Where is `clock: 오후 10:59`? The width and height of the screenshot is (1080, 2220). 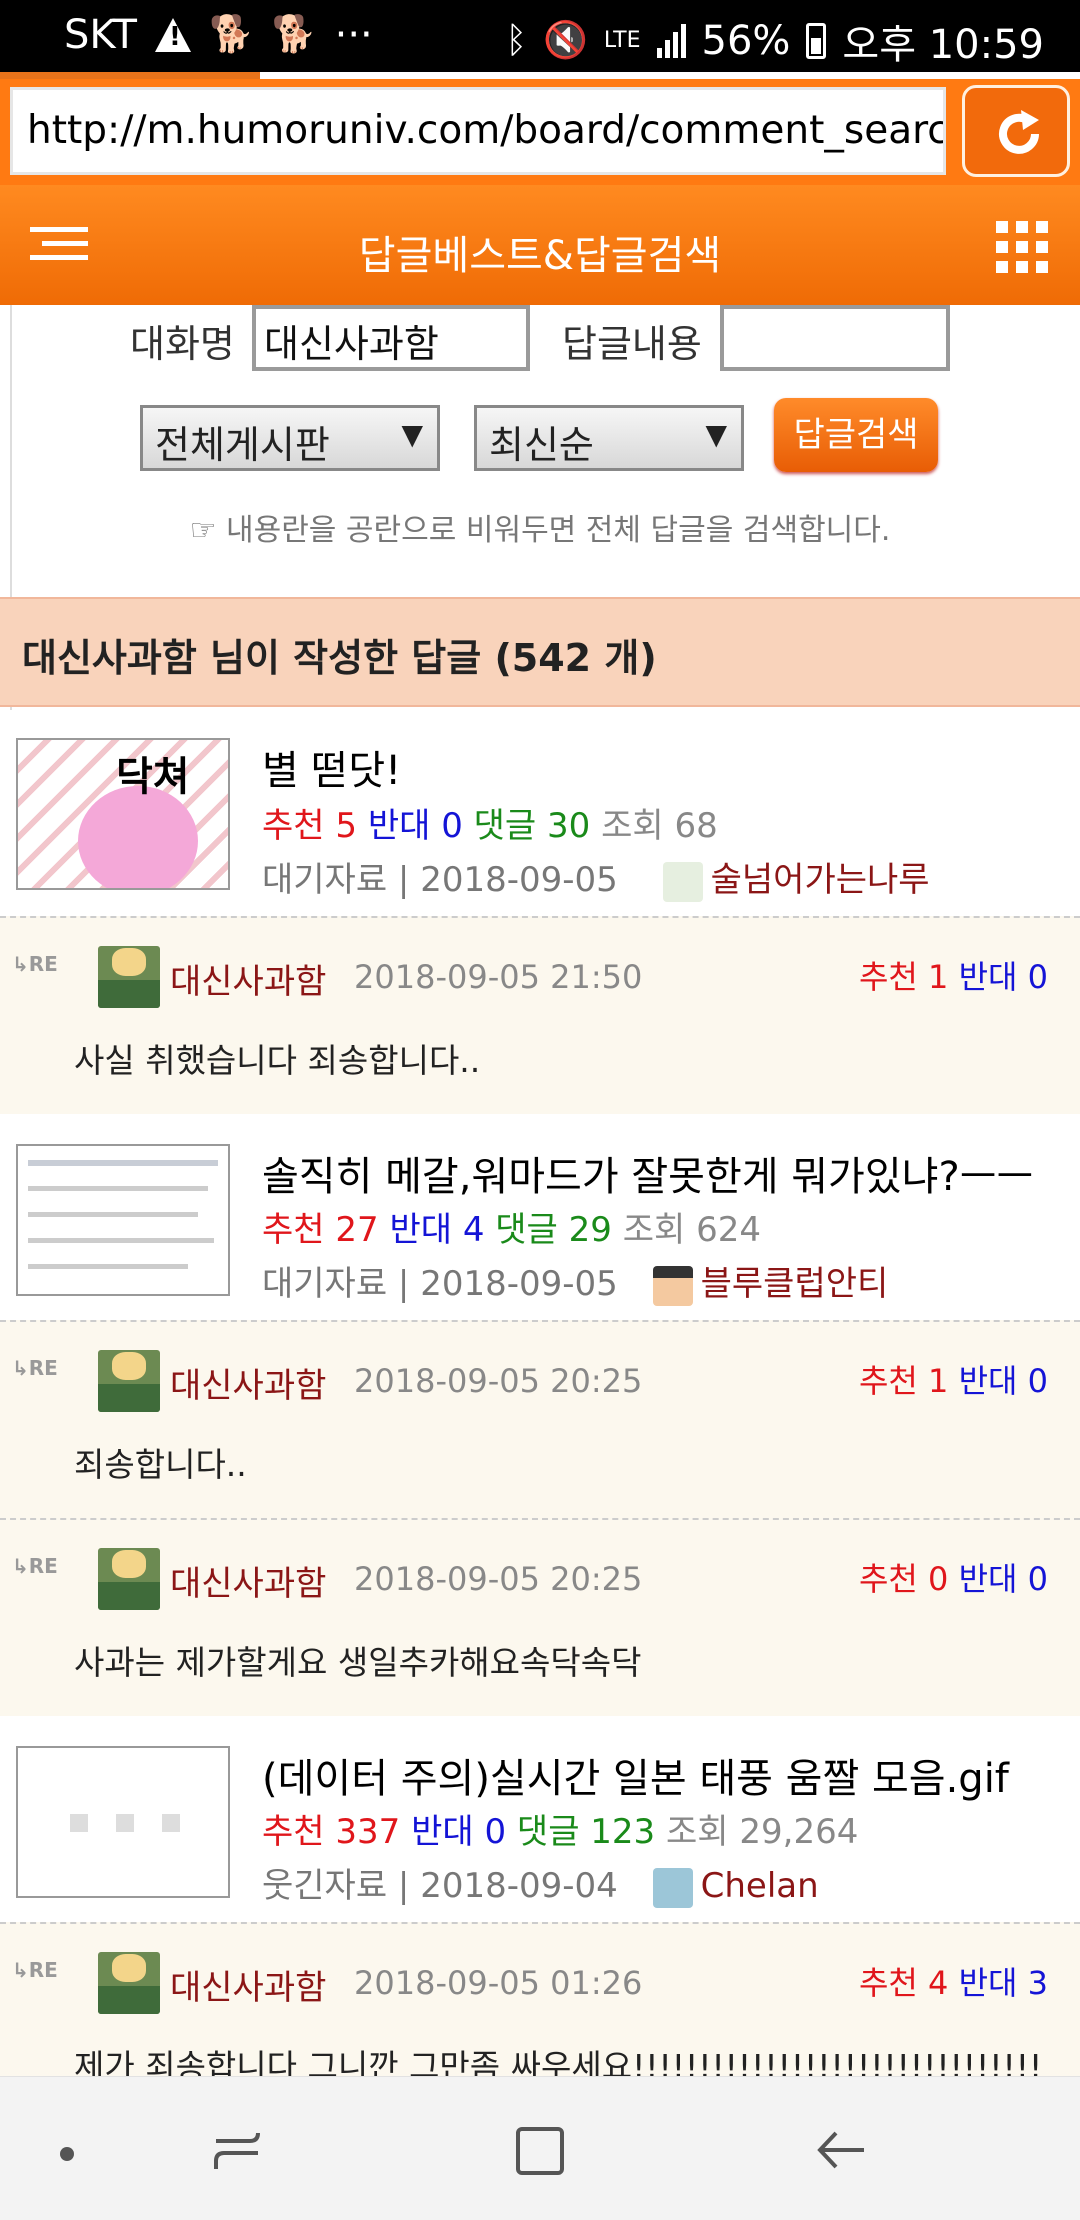 clock: 오후 10:59 is located at coordinates (943, 45).